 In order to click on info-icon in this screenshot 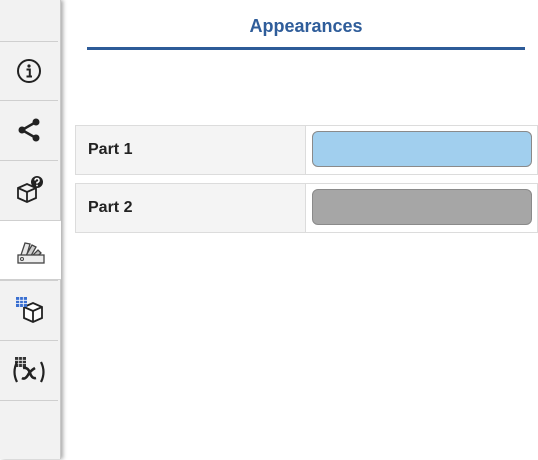, I will do `click(29, 71)`.